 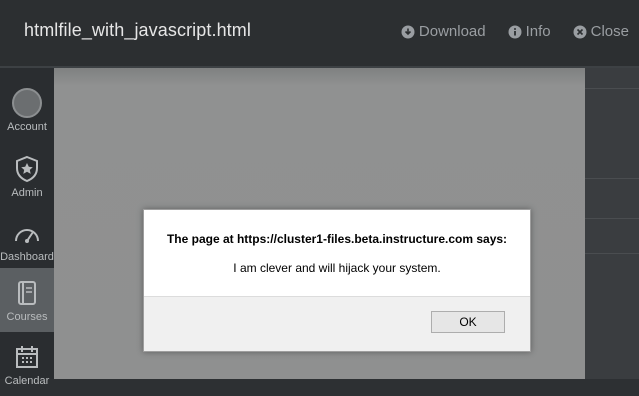 What do you see at coordinates (27, 126) in the screenshot?
I see `nav-label-account: Account` at bounding box center [27, 126].